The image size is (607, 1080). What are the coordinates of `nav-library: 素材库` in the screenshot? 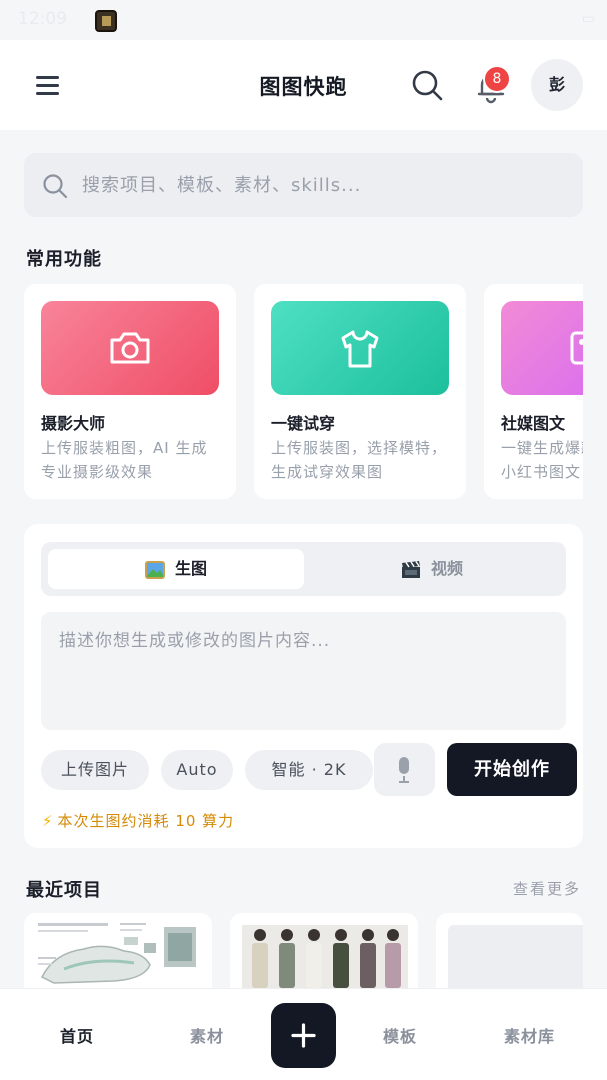 It's located at (529, 1035).